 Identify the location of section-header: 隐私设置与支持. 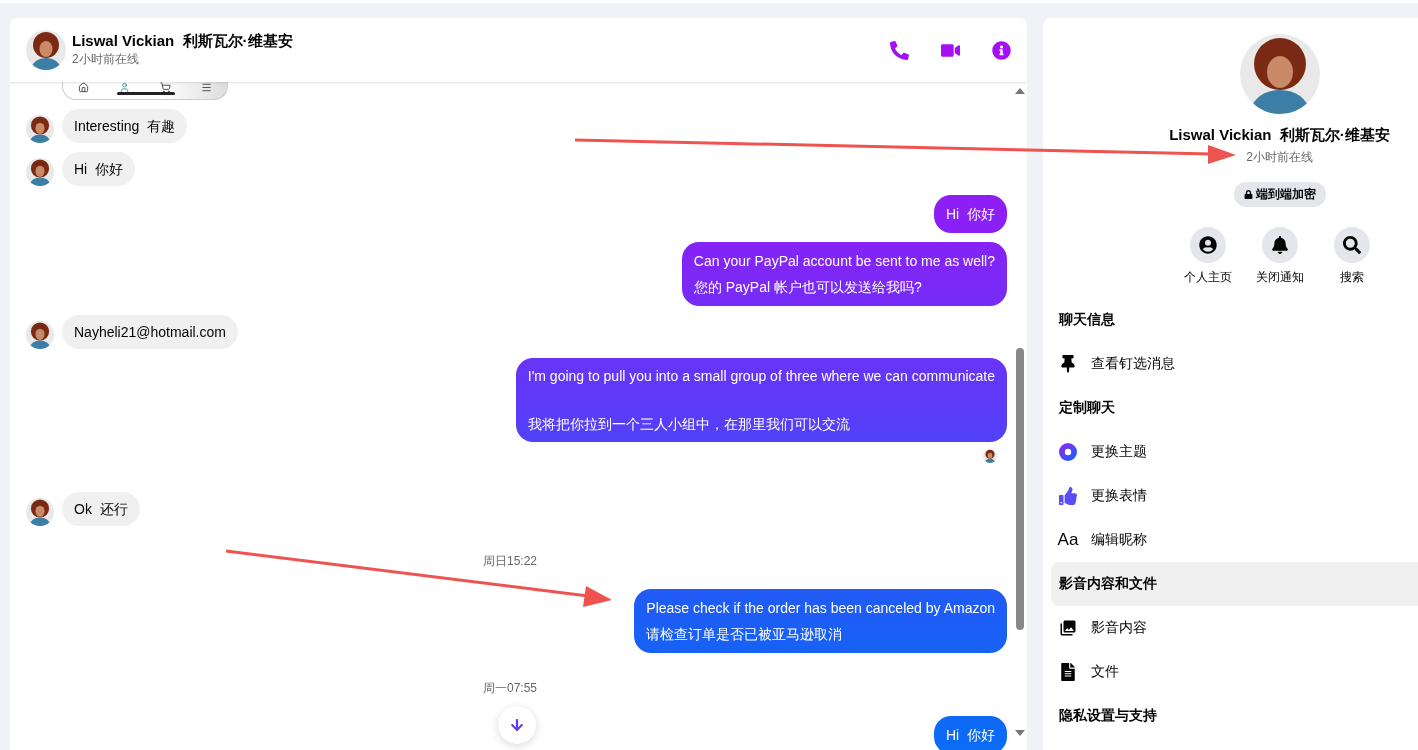
(1108, 716).